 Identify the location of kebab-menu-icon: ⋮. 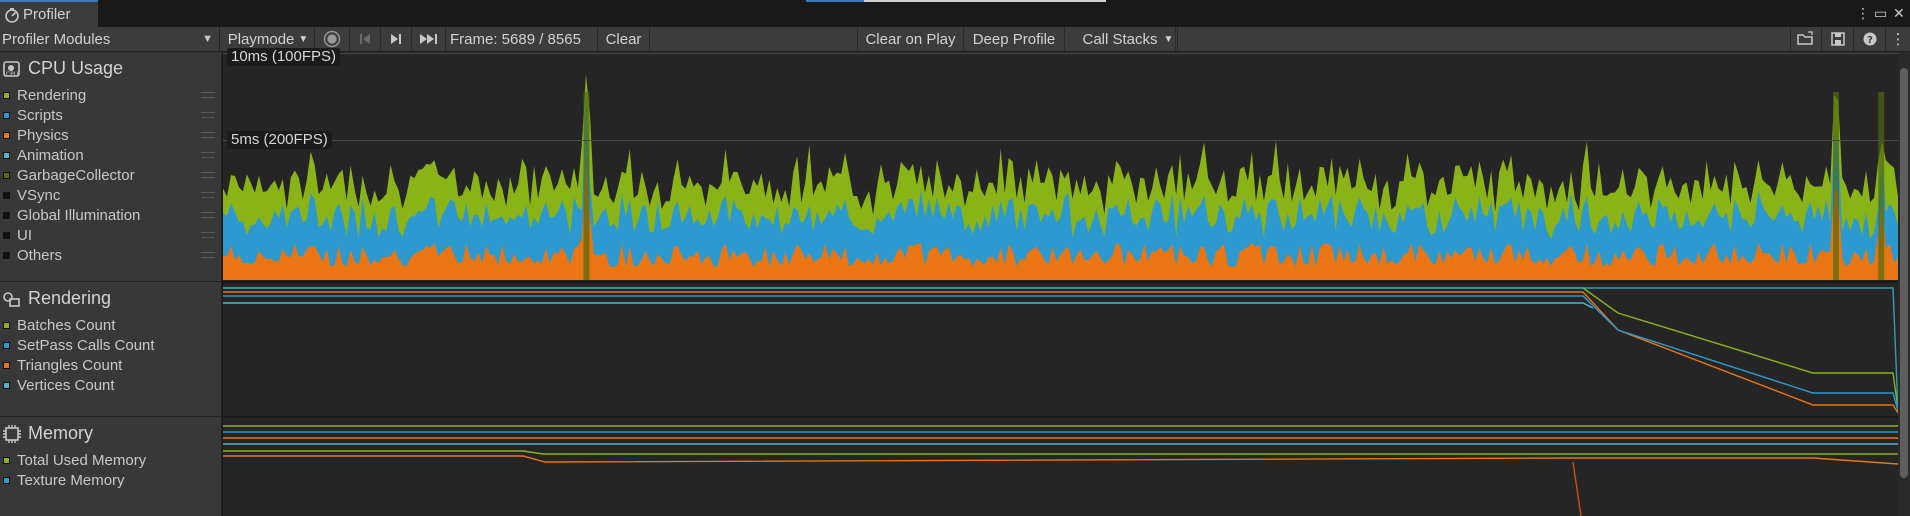
(1898, 39).